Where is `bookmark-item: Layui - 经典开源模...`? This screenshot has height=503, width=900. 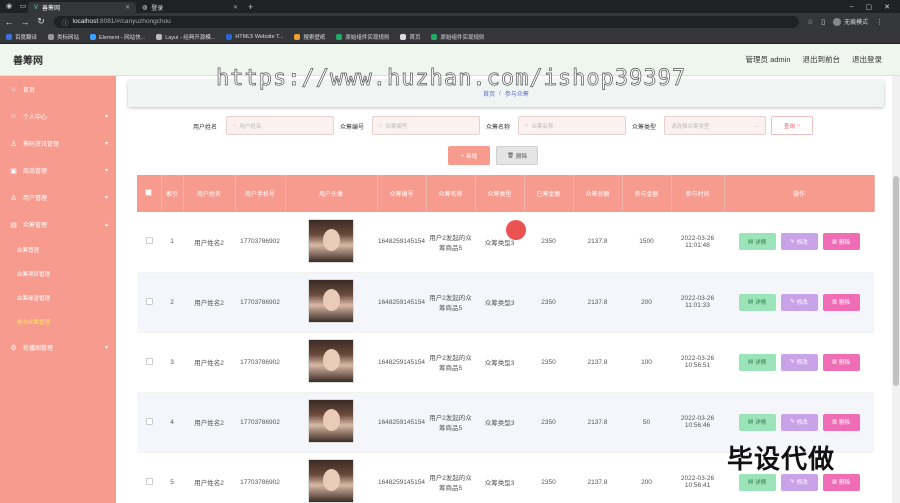 bookmark-item: Layui - 经典开源模... is located at coordinates (185, 37).